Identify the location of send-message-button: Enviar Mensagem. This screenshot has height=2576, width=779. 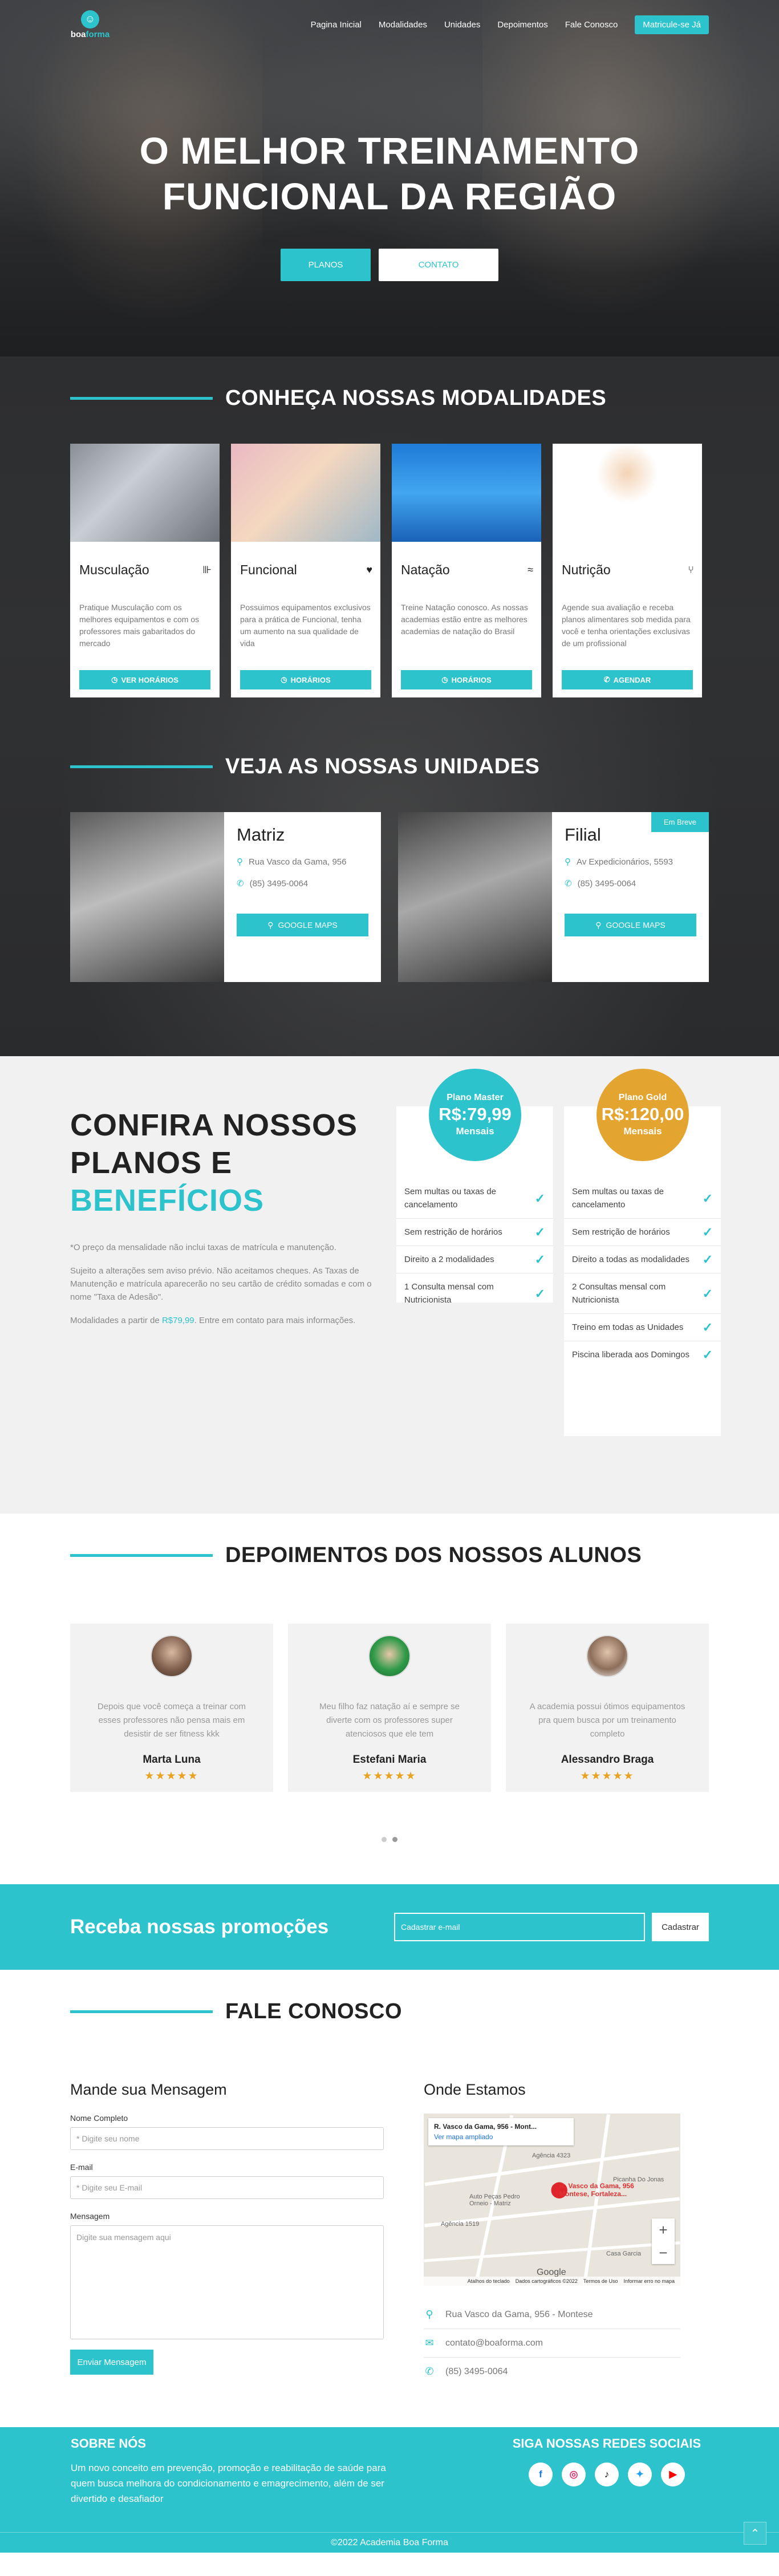
(111, 2363).